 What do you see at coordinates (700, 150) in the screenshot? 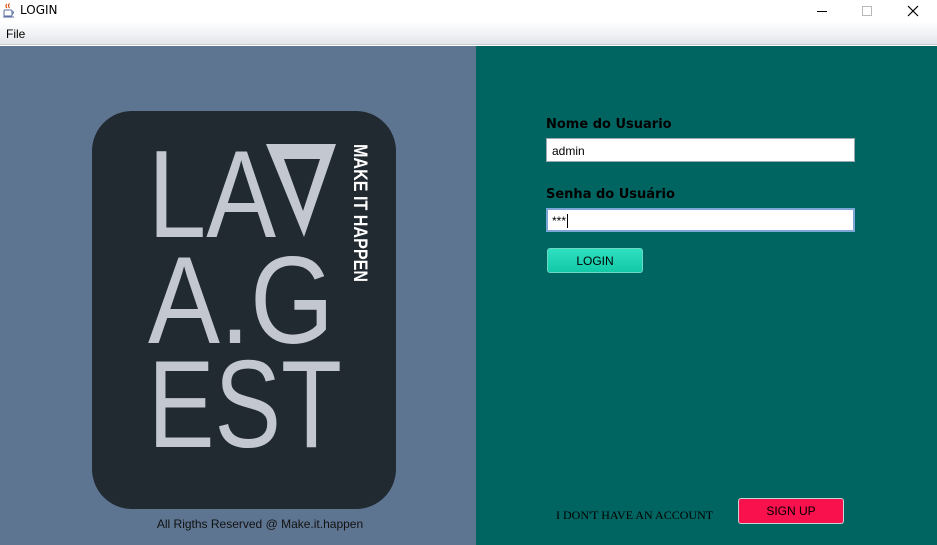
I see `username-field: admin` at bounding box center [700, 150].